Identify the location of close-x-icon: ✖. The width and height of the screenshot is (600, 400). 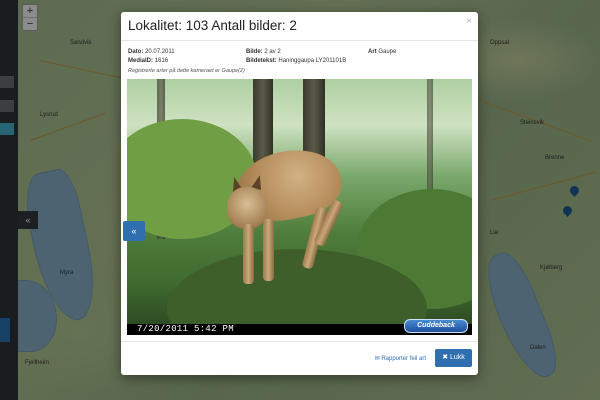
(445, 357).